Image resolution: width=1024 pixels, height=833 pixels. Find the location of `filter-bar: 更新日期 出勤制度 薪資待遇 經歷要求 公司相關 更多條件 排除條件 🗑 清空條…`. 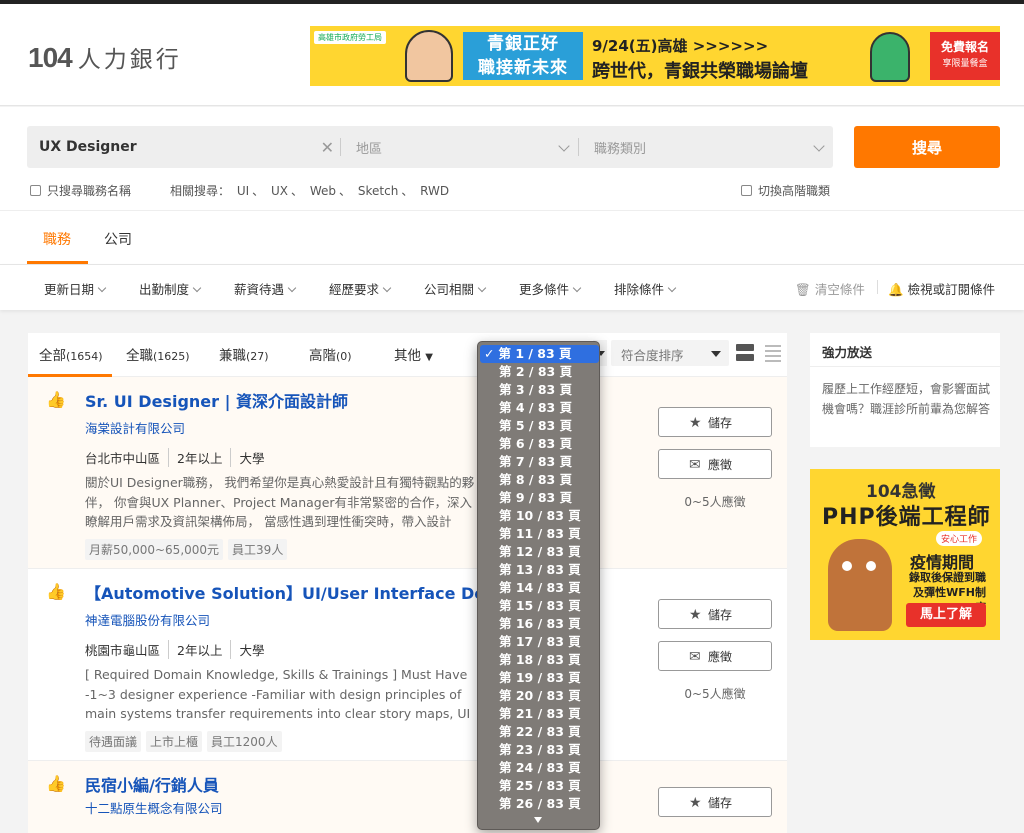

filter-bar: 更新日期 出勤制度 薪資待遇 經歷要求 公司相關 更多條件 排除條件 🗑 清空條… is located at coordinates (512, 287).